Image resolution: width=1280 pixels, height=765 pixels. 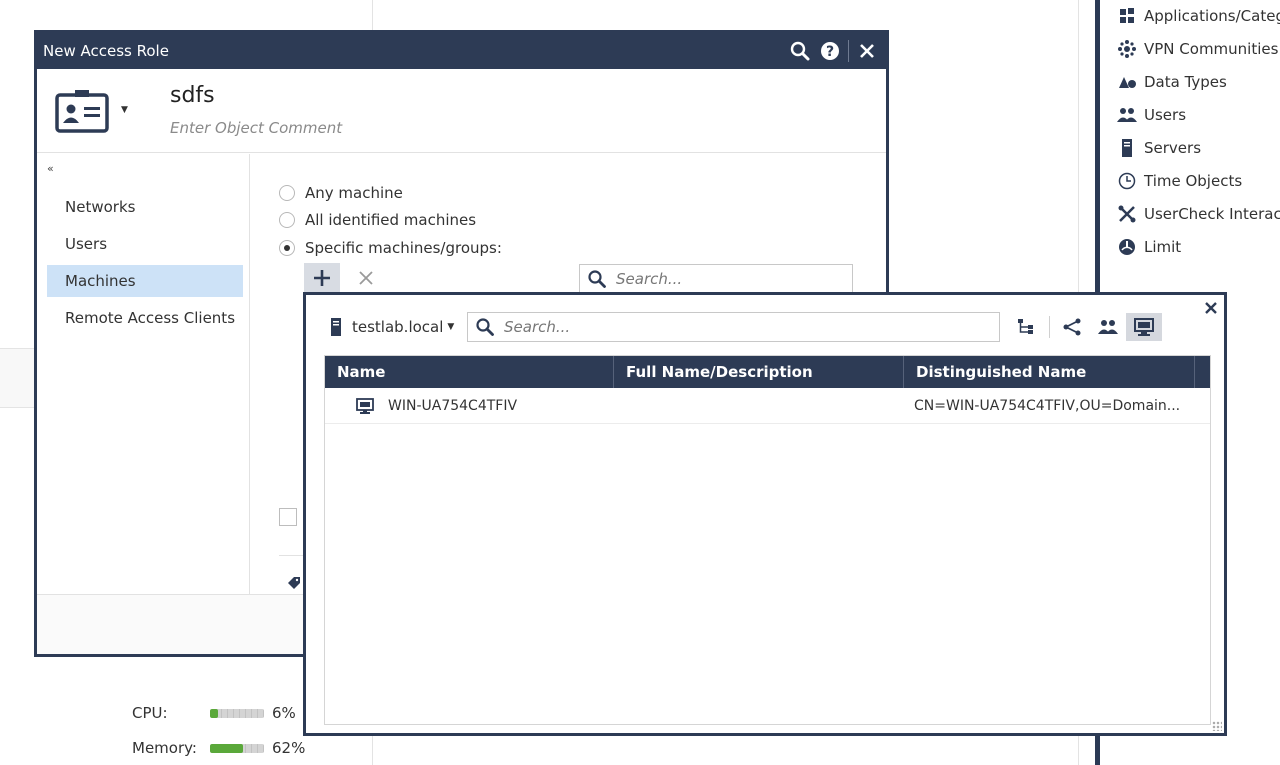 I want to click on remove-button, so click(x=366, y=278).